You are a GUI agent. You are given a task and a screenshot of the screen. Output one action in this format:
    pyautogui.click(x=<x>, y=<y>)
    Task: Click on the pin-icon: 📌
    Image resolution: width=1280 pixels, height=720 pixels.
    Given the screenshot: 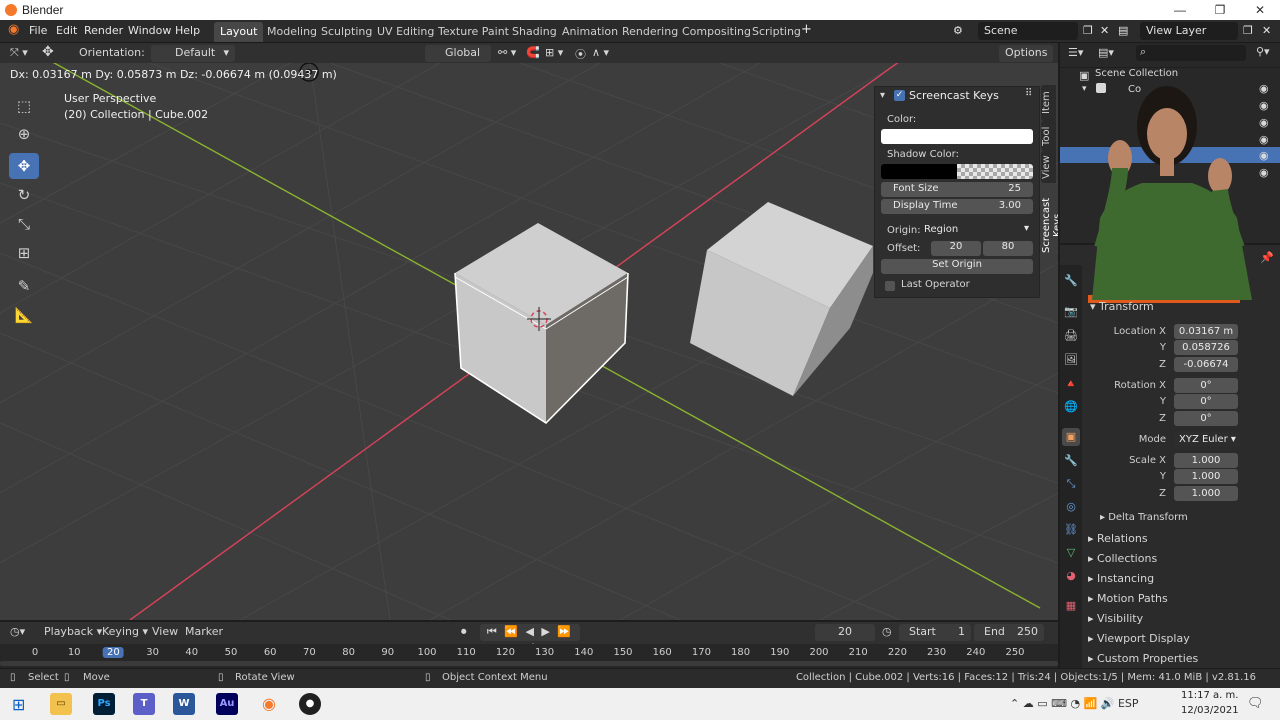 What is the action you would take?
    pyautogui.click(x=1267, y=257)
    